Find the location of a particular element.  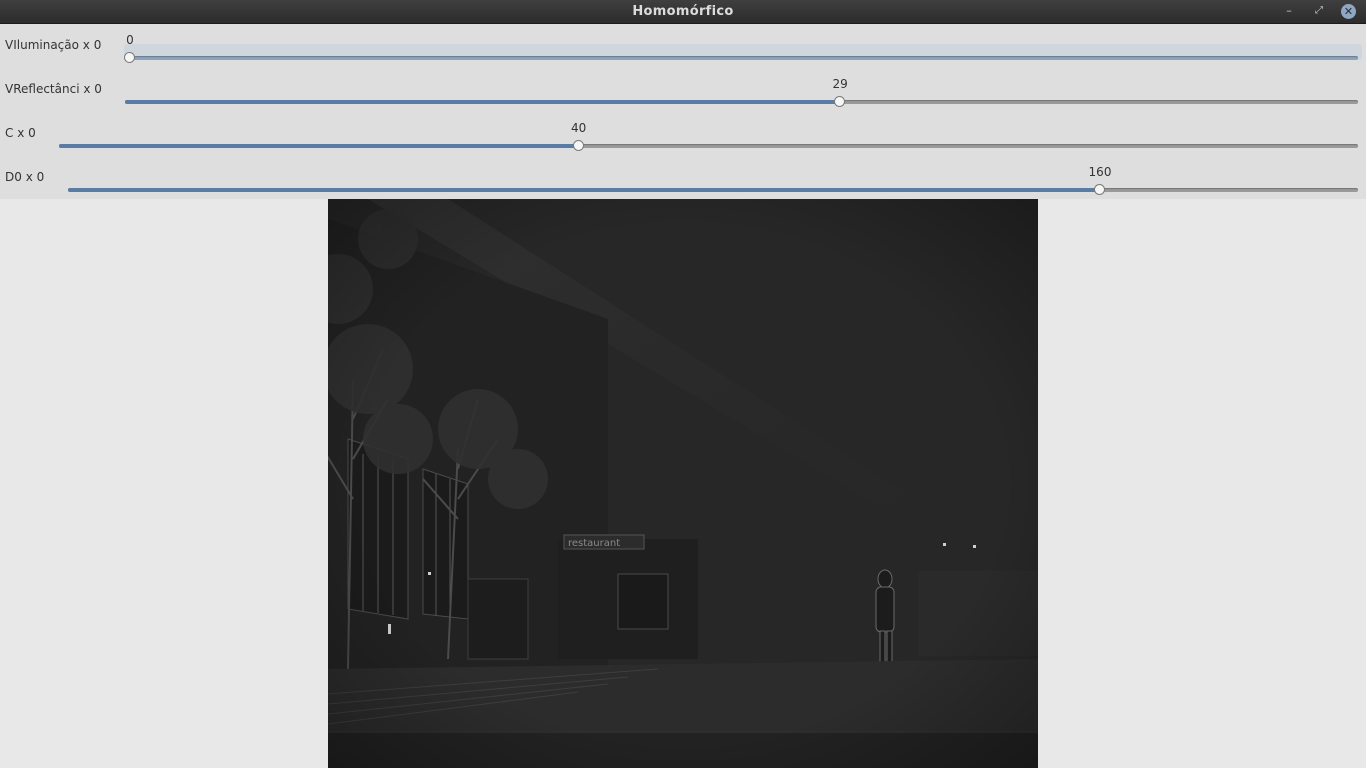

trackbar-d0: 160 is located at coordinates (713, 180).